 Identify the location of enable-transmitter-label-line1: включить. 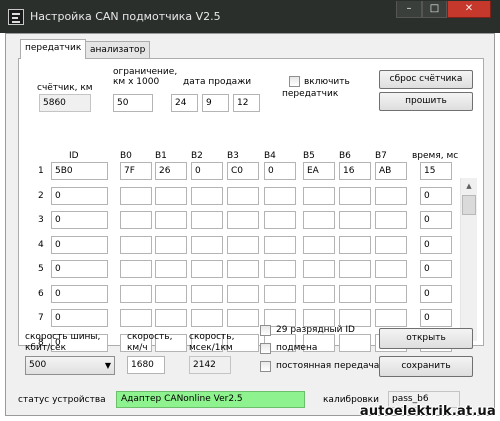
(327, 82).